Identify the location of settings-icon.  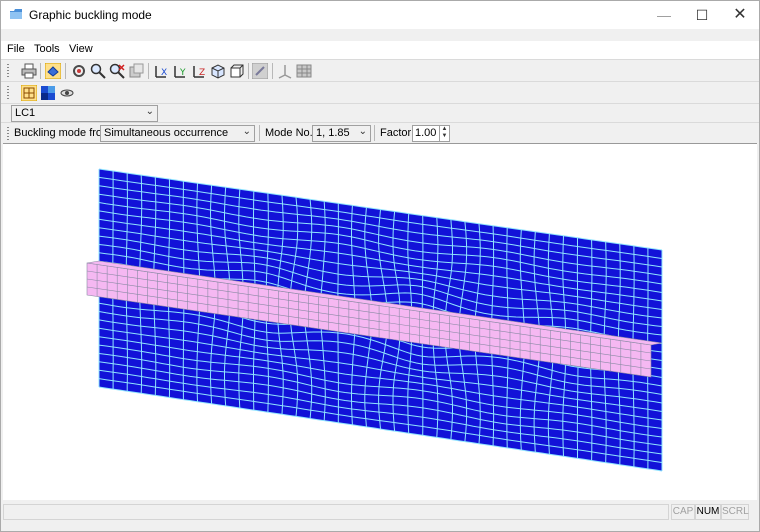
(79, 71).